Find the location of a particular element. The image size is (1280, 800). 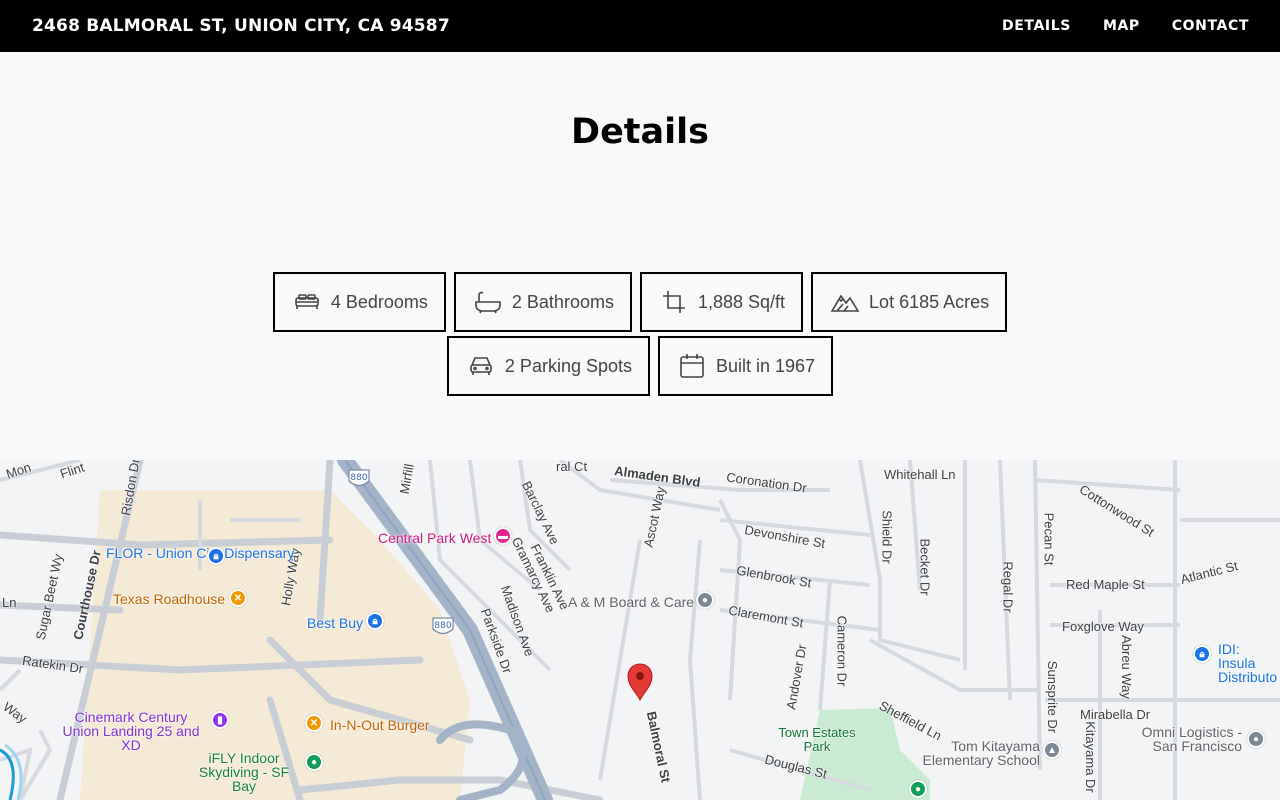

street-label: Foxglove Way is located at coordinates (1103, 626).